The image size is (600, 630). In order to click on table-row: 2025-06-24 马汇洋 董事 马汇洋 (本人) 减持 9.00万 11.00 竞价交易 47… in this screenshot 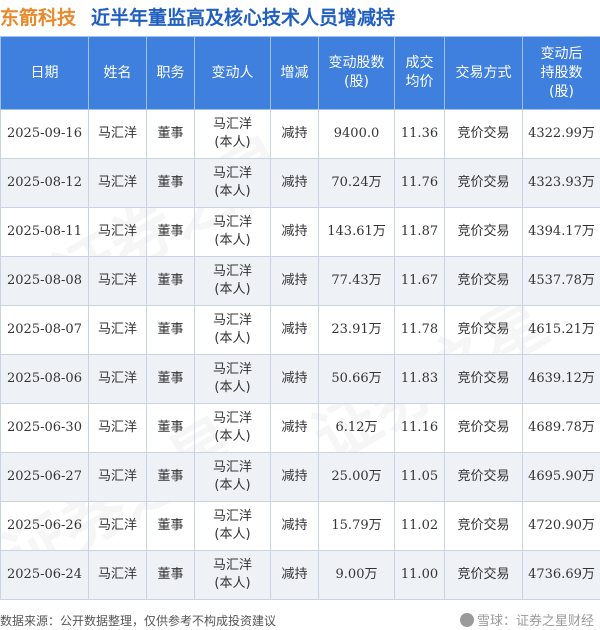, I will do `click(300, 575)`.